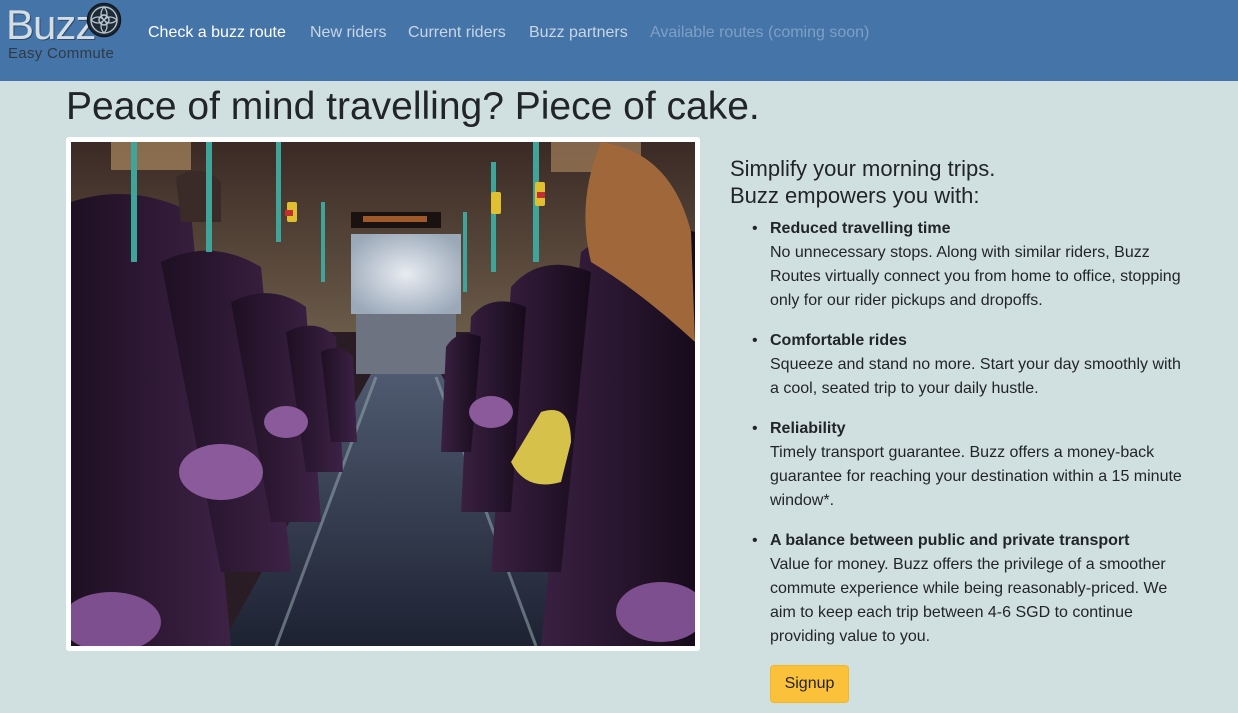 The height and width of the screenshot is (713, 1238). Describe the element at coordinates (51, 24) in the screenshot. I see `brand-name: Buzz` at that location.